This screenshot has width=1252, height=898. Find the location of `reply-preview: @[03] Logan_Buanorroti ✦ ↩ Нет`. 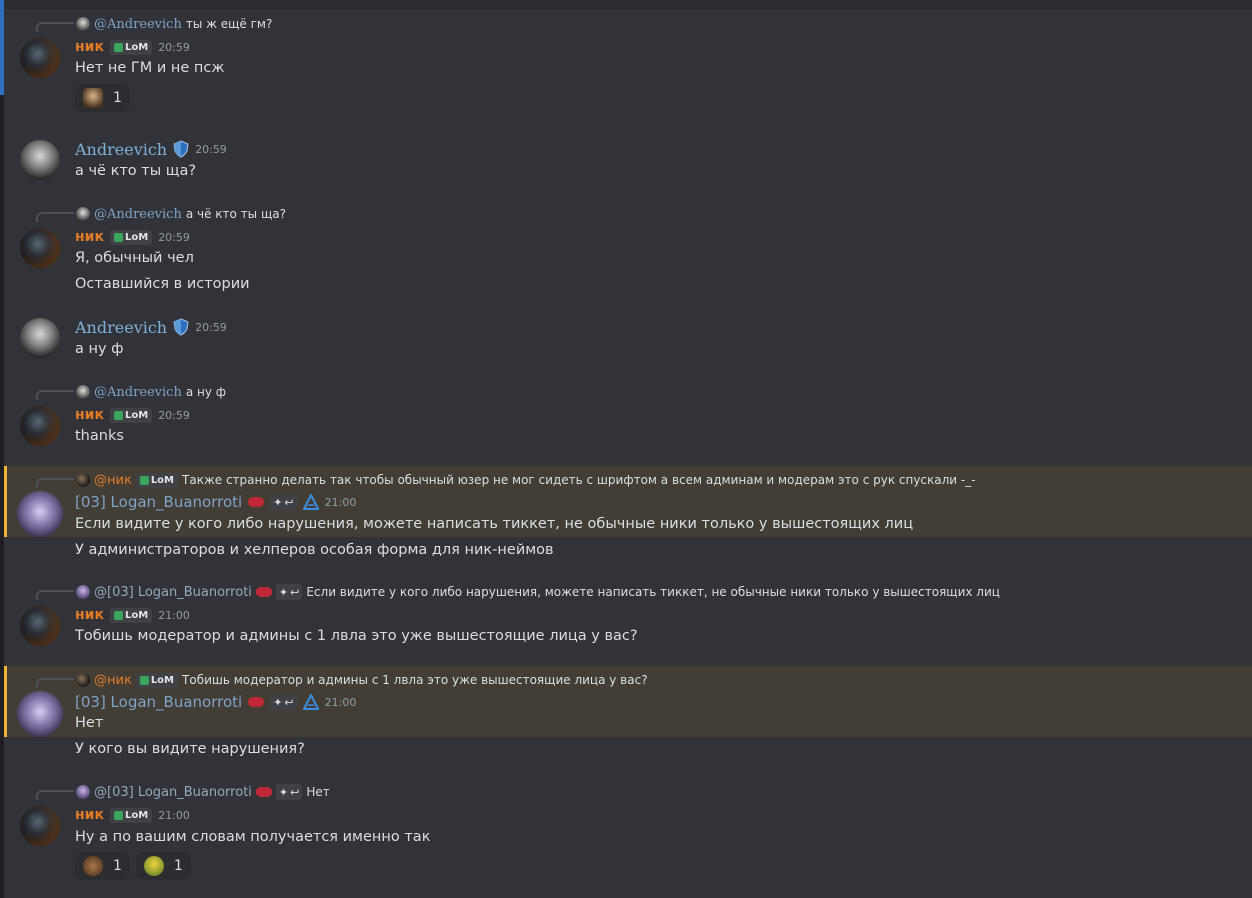

reply-preview: @[03] Logan_Buanorroti ✦ ↩ Нет is located at coordinates (203, 792).